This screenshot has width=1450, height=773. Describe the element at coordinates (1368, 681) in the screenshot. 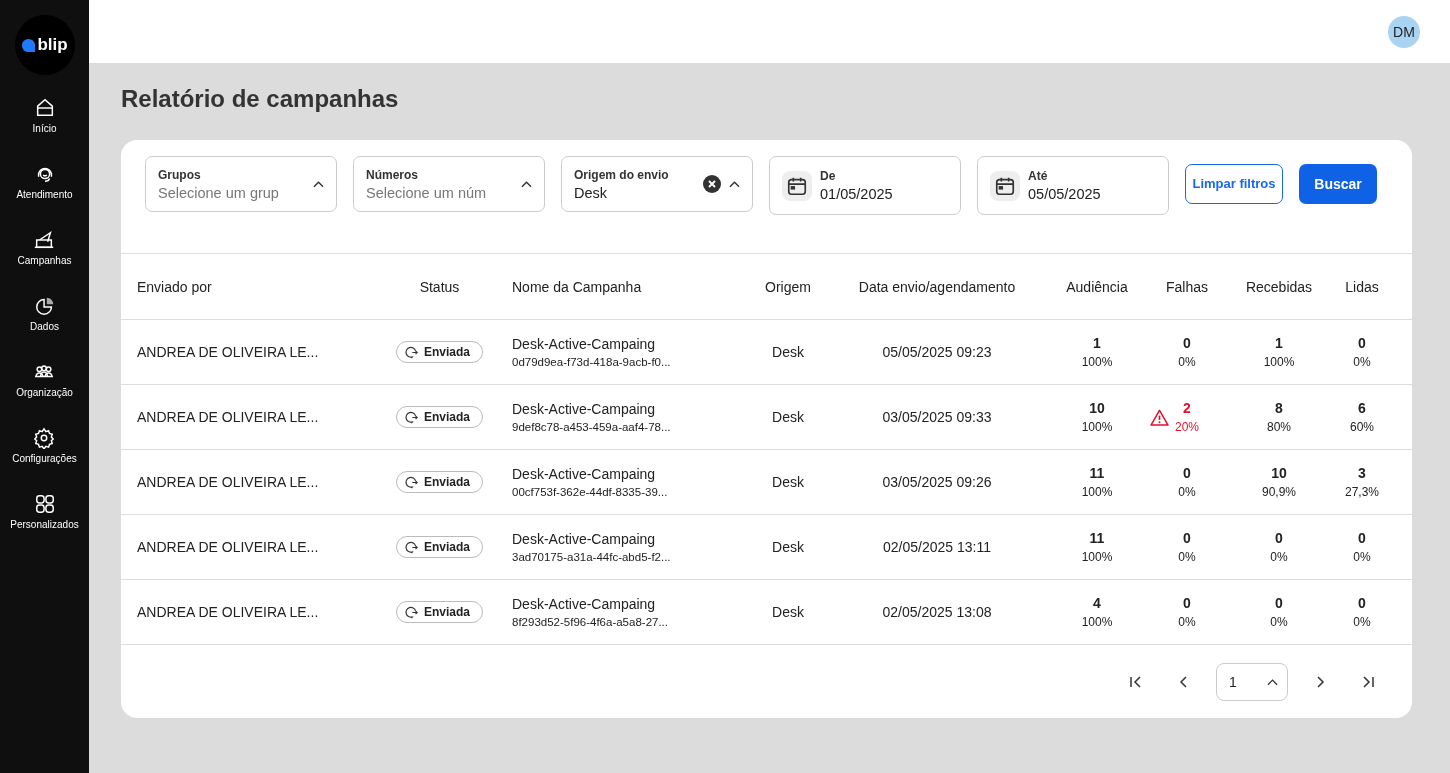

I see `last-page-icon` at that location.